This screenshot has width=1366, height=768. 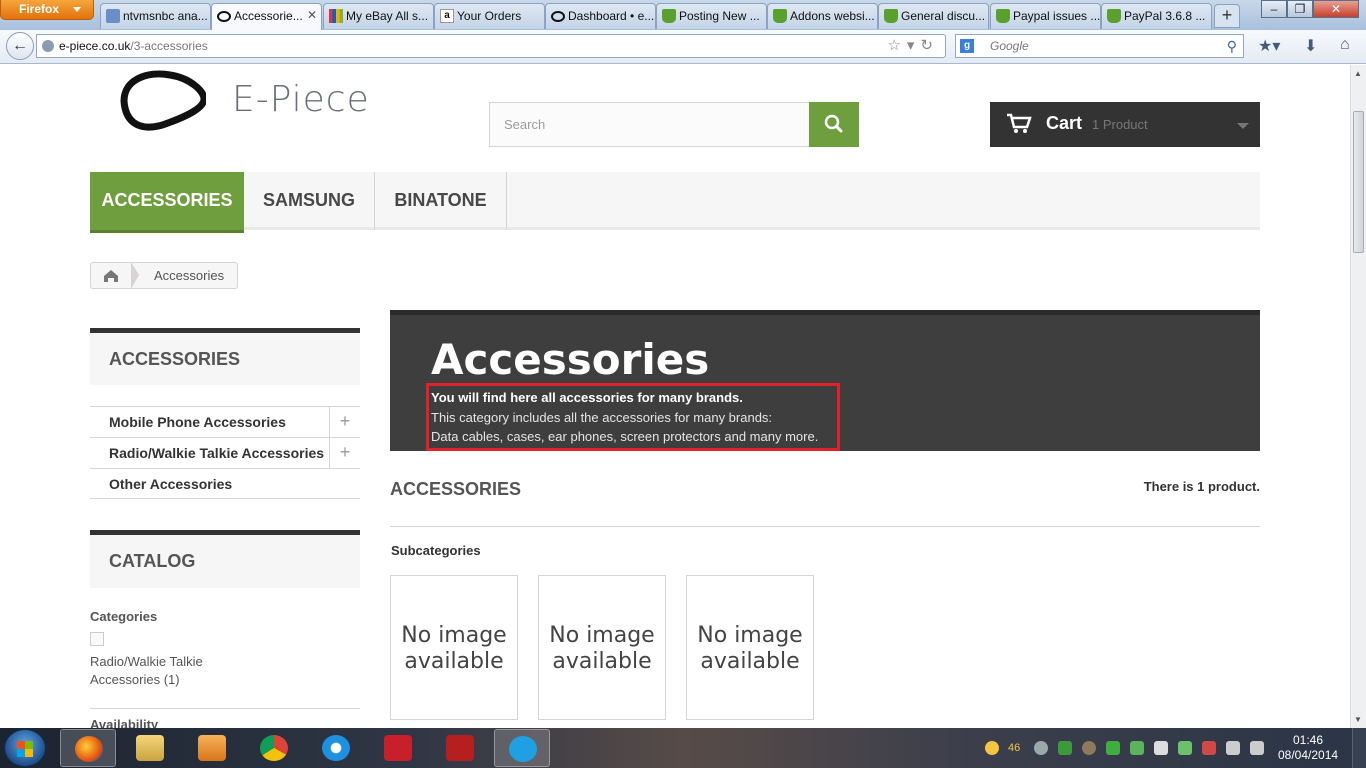 I want to click on firefox-button-label: Firefox, so click(x=39, y=9).